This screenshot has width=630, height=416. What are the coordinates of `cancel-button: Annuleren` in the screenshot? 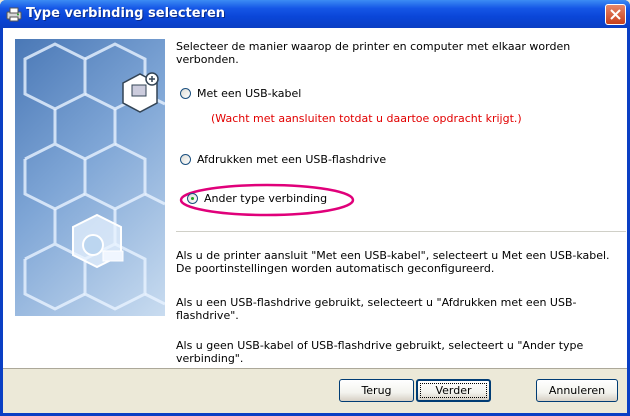 It's located at (577, 390).